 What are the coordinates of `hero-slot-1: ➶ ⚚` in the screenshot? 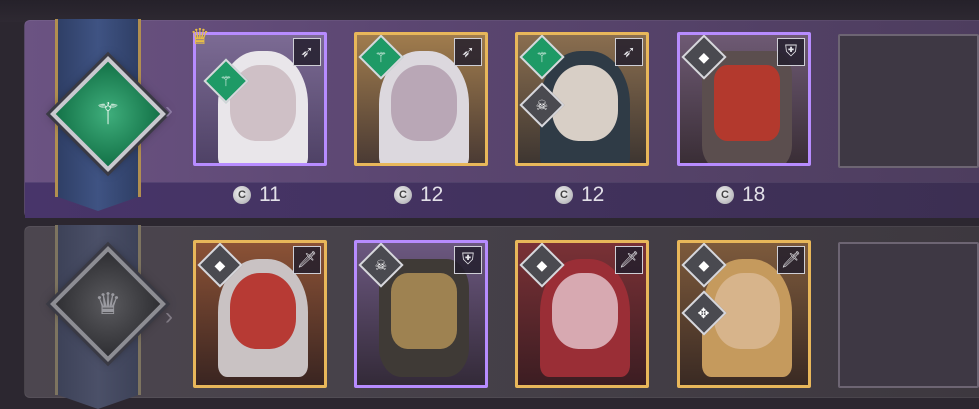 It's located at (260, 99).